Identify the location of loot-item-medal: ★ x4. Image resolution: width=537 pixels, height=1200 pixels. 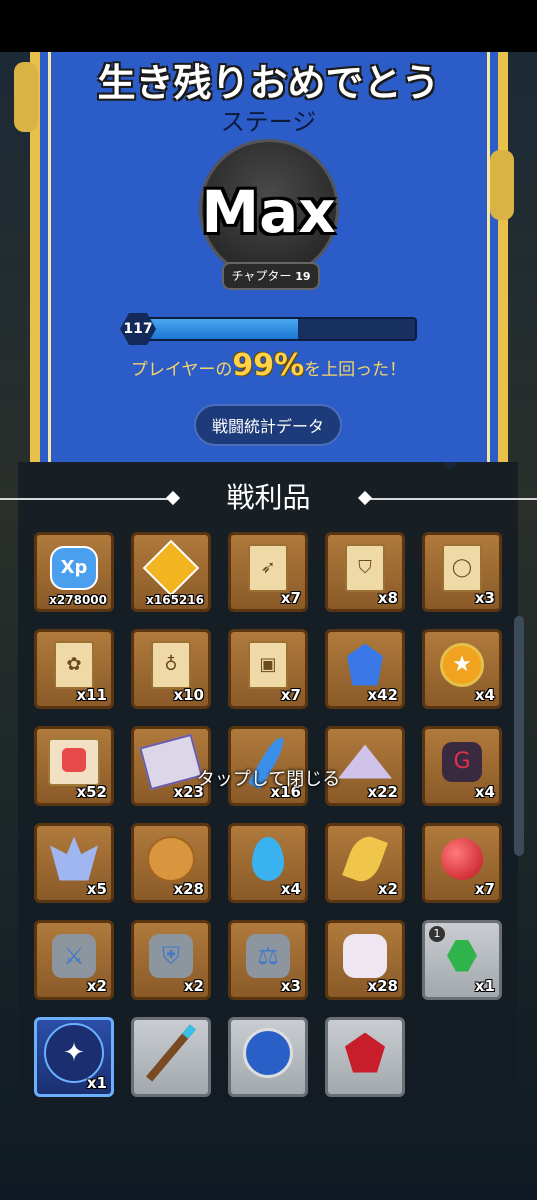
(462, 669).